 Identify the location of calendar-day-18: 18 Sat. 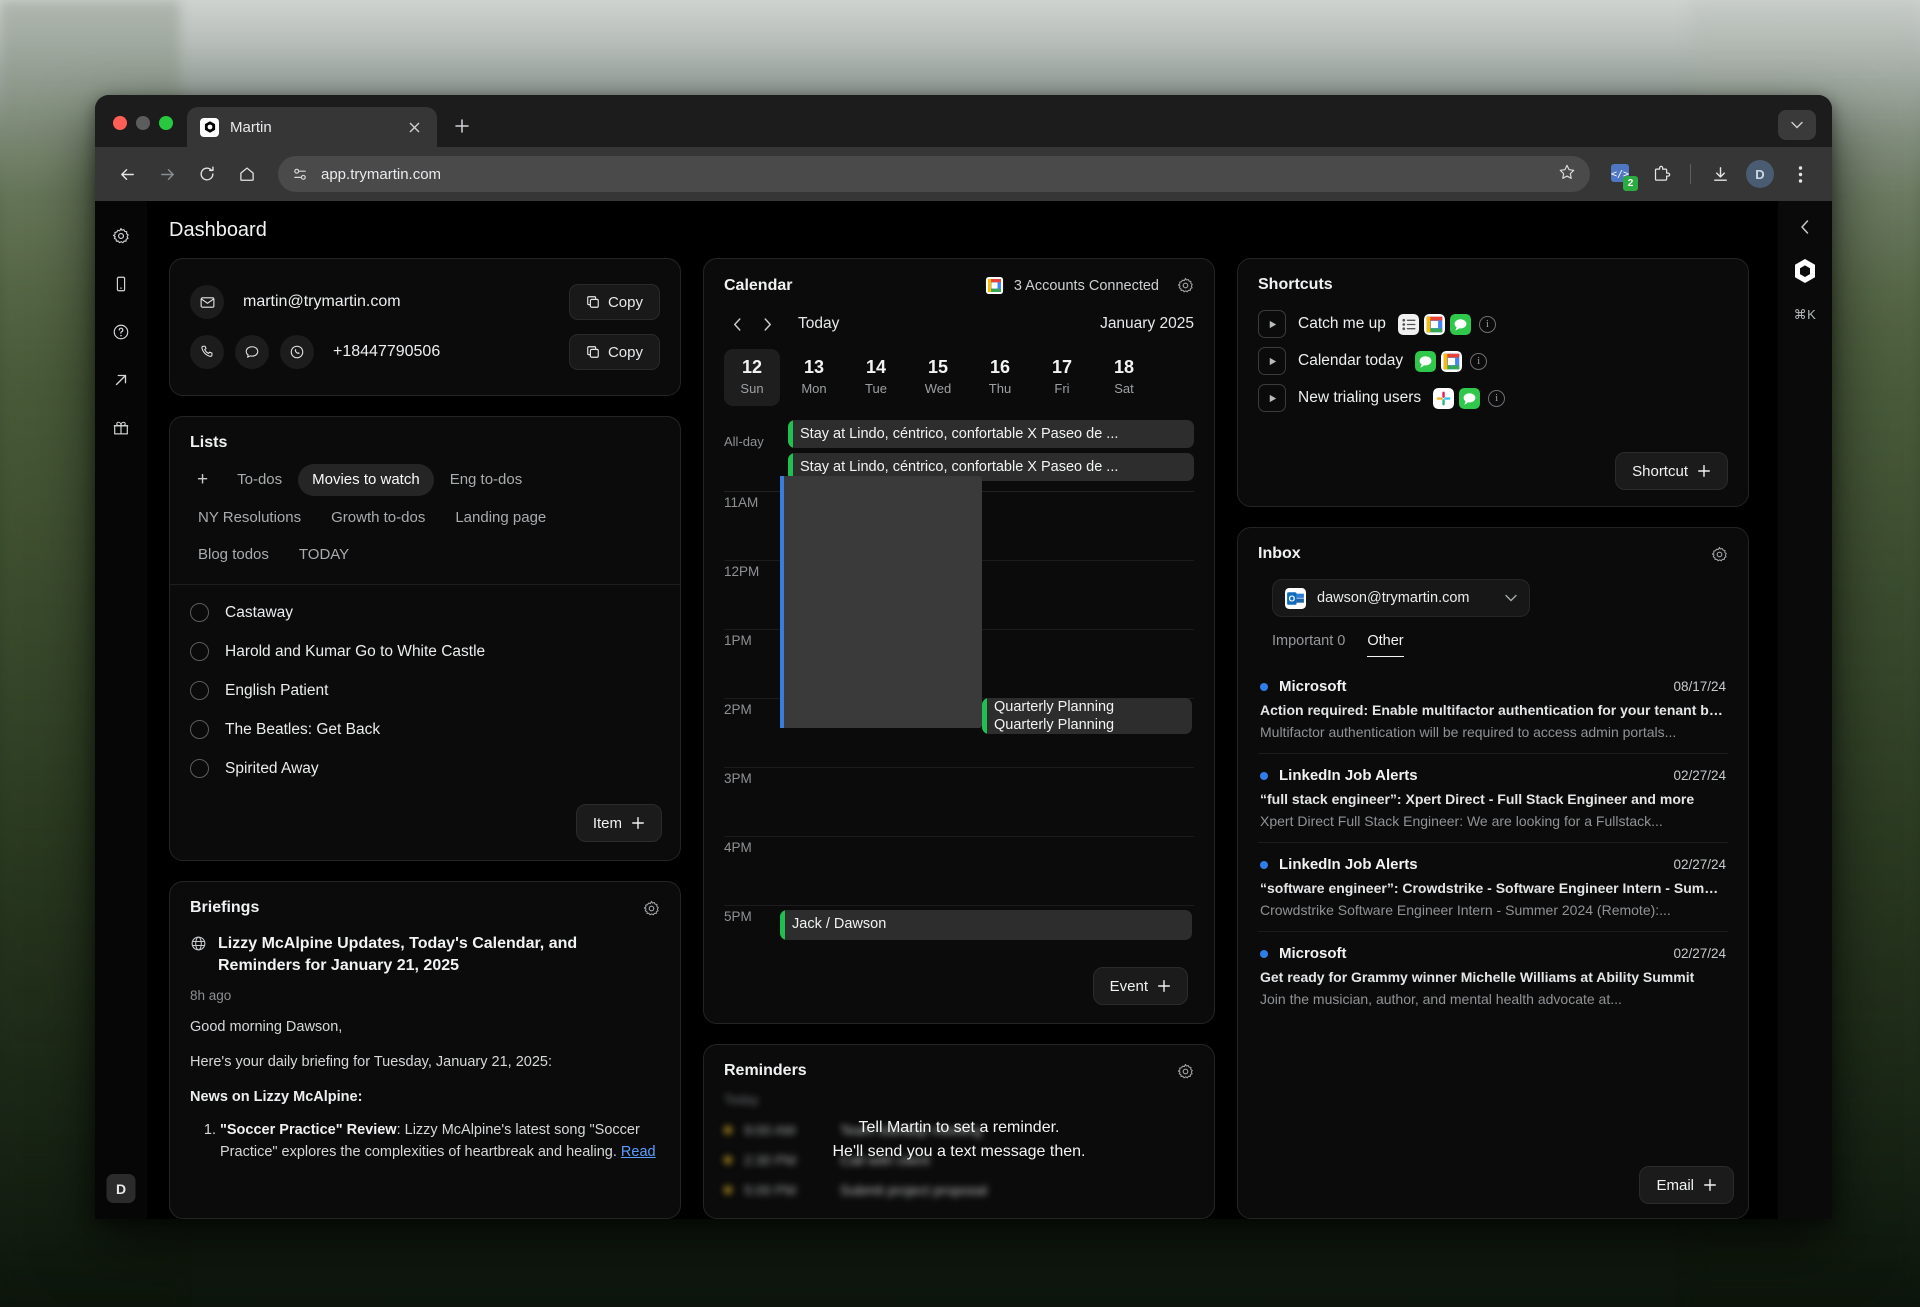
(1124, 377).